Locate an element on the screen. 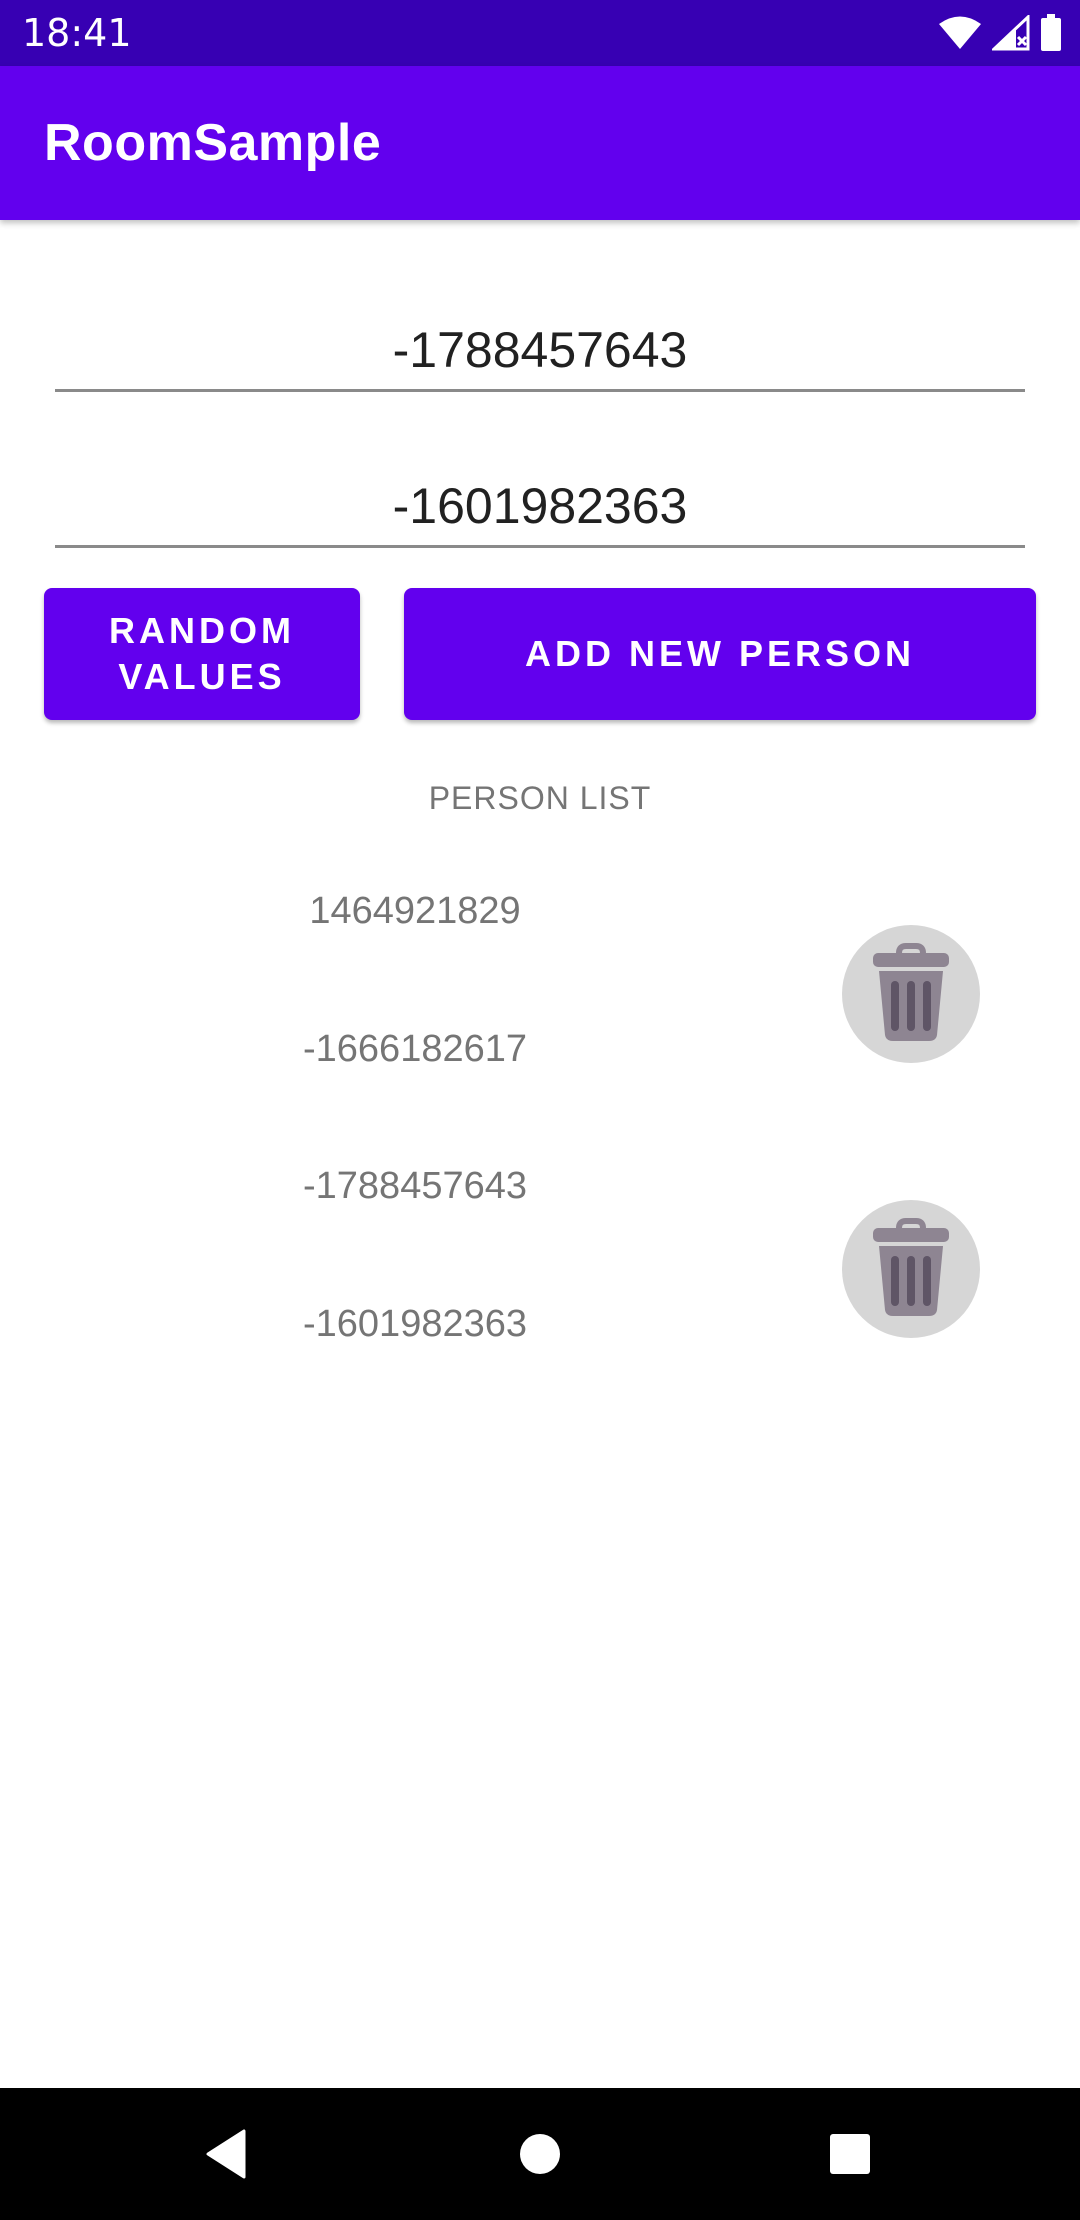  person-second-value: -1666182617 is located at coordinates (415, 1049).